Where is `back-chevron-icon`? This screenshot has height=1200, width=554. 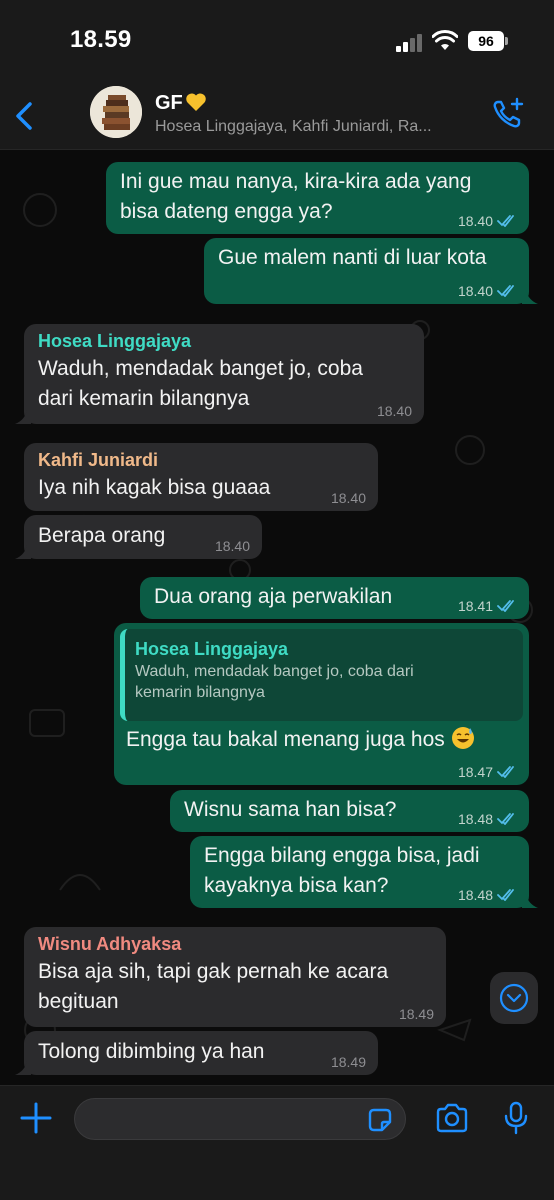 back-chevron-icon is located at coordinates (25, 116).